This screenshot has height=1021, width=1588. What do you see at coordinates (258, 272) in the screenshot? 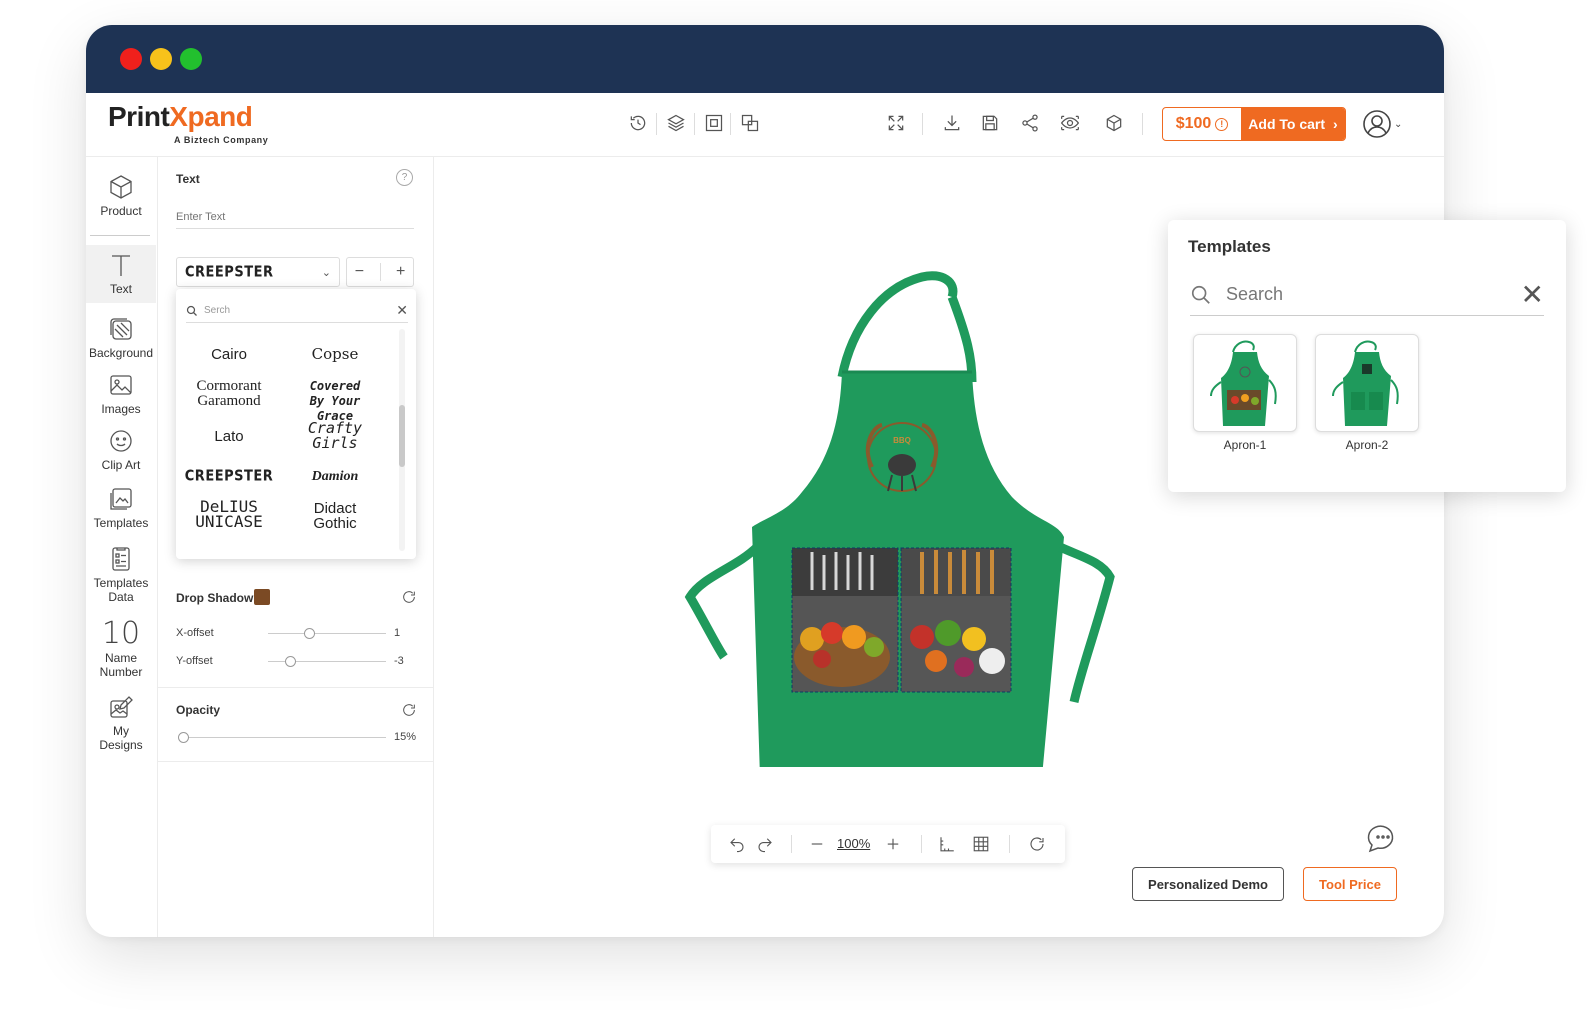
I see `font-family-select: CREEPSTER ⌄` at bounding box center [258, 272].